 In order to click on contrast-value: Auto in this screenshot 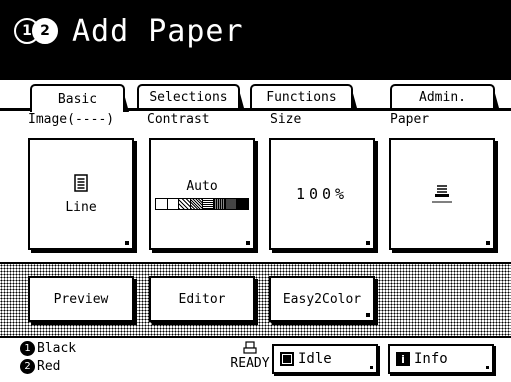, I will do `click(202, 186)`.